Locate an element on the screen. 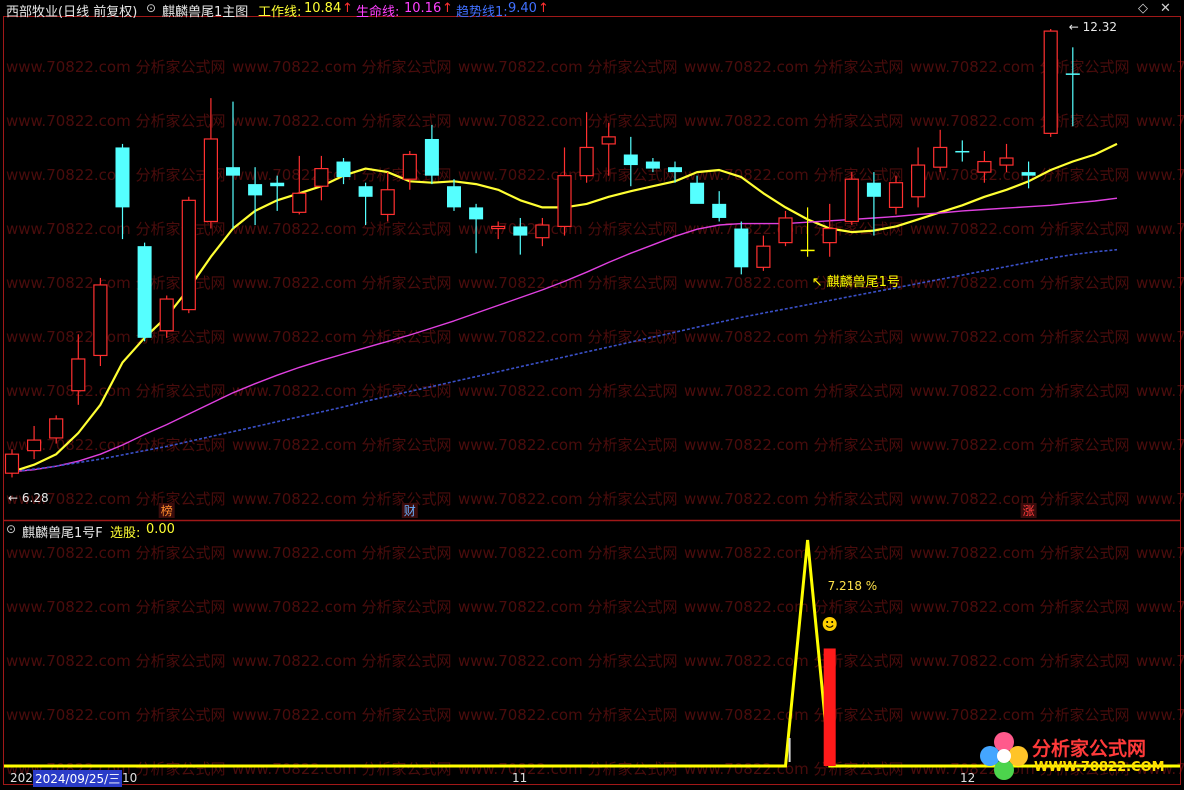 Image resolution: width=1184 pixels, height=790 pixels. life-line-value: 10.16 is located at coordinates (423, 8).